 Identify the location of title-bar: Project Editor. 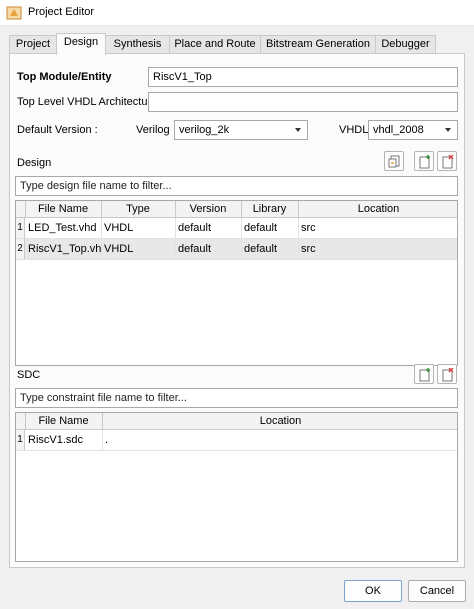
(237, 13).